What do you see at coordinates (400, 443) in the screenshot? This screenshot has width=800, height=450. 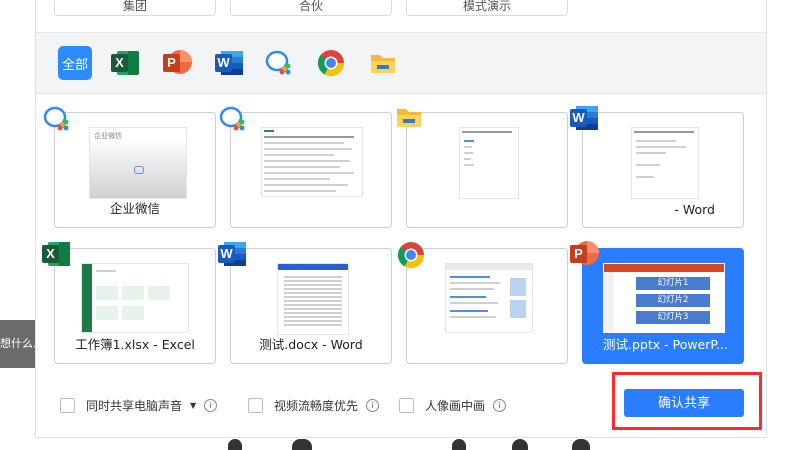 I see `background-bottom-text` at bounding box center [400, 443].